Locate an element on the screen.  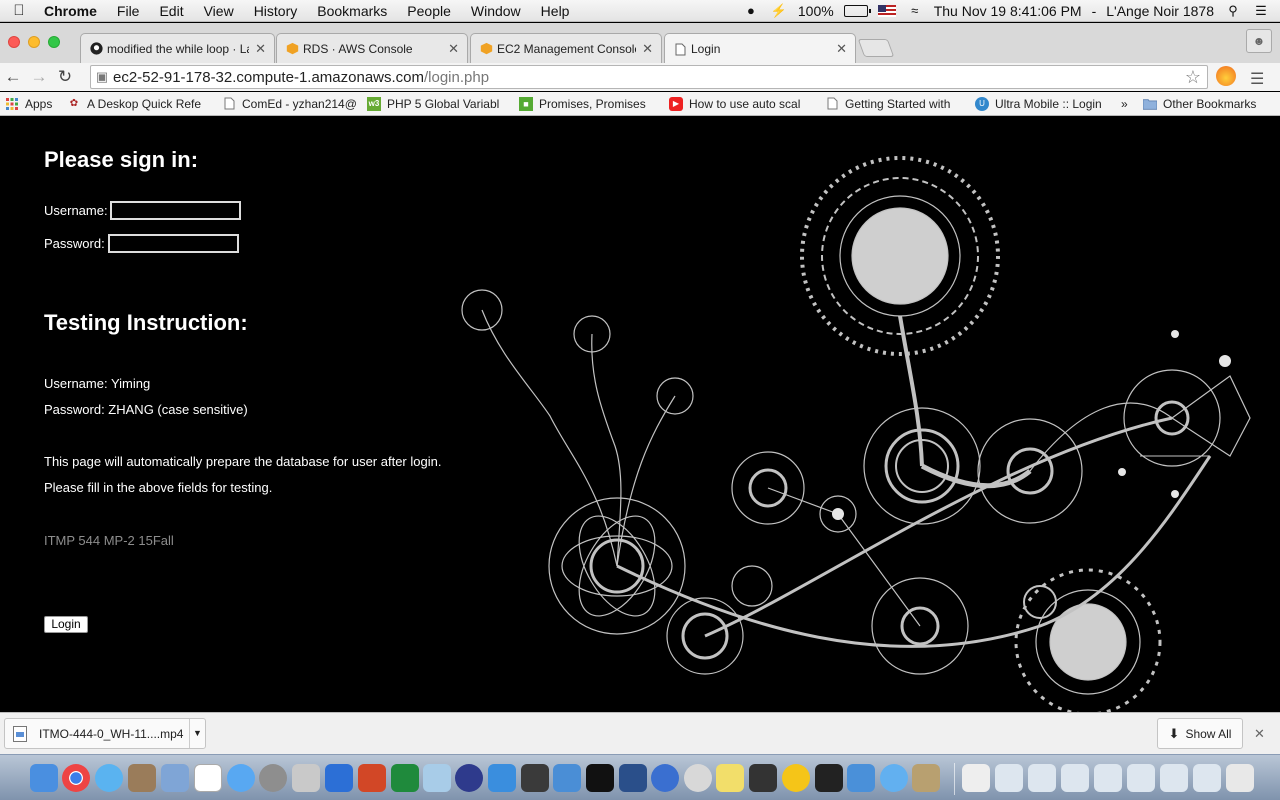
xcode-icon is located at coordinates (861, 778).